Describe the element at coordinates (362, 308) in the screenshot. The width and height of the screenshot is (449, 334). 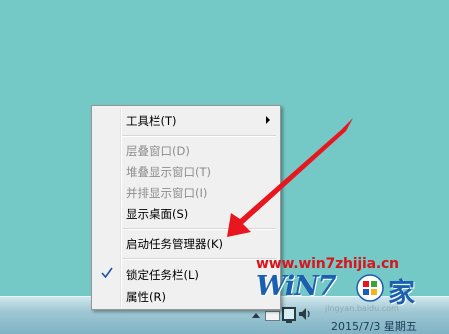
I see `watermark-small-text: jingyan.baidu.com` at that location.